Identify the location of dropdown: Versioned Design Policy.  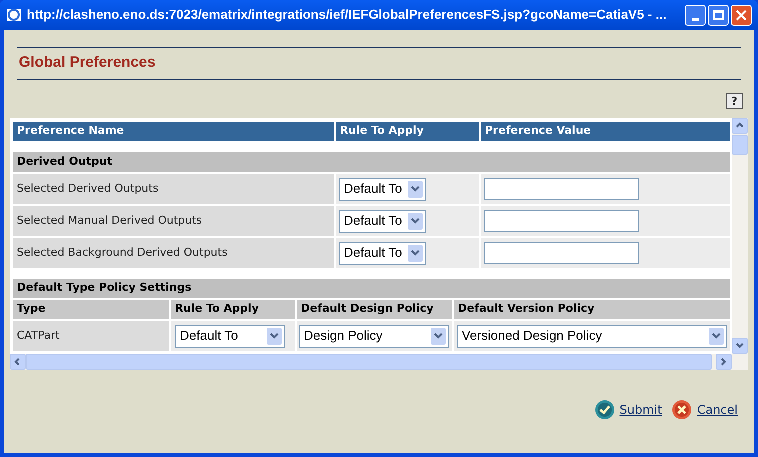
(592, 336).